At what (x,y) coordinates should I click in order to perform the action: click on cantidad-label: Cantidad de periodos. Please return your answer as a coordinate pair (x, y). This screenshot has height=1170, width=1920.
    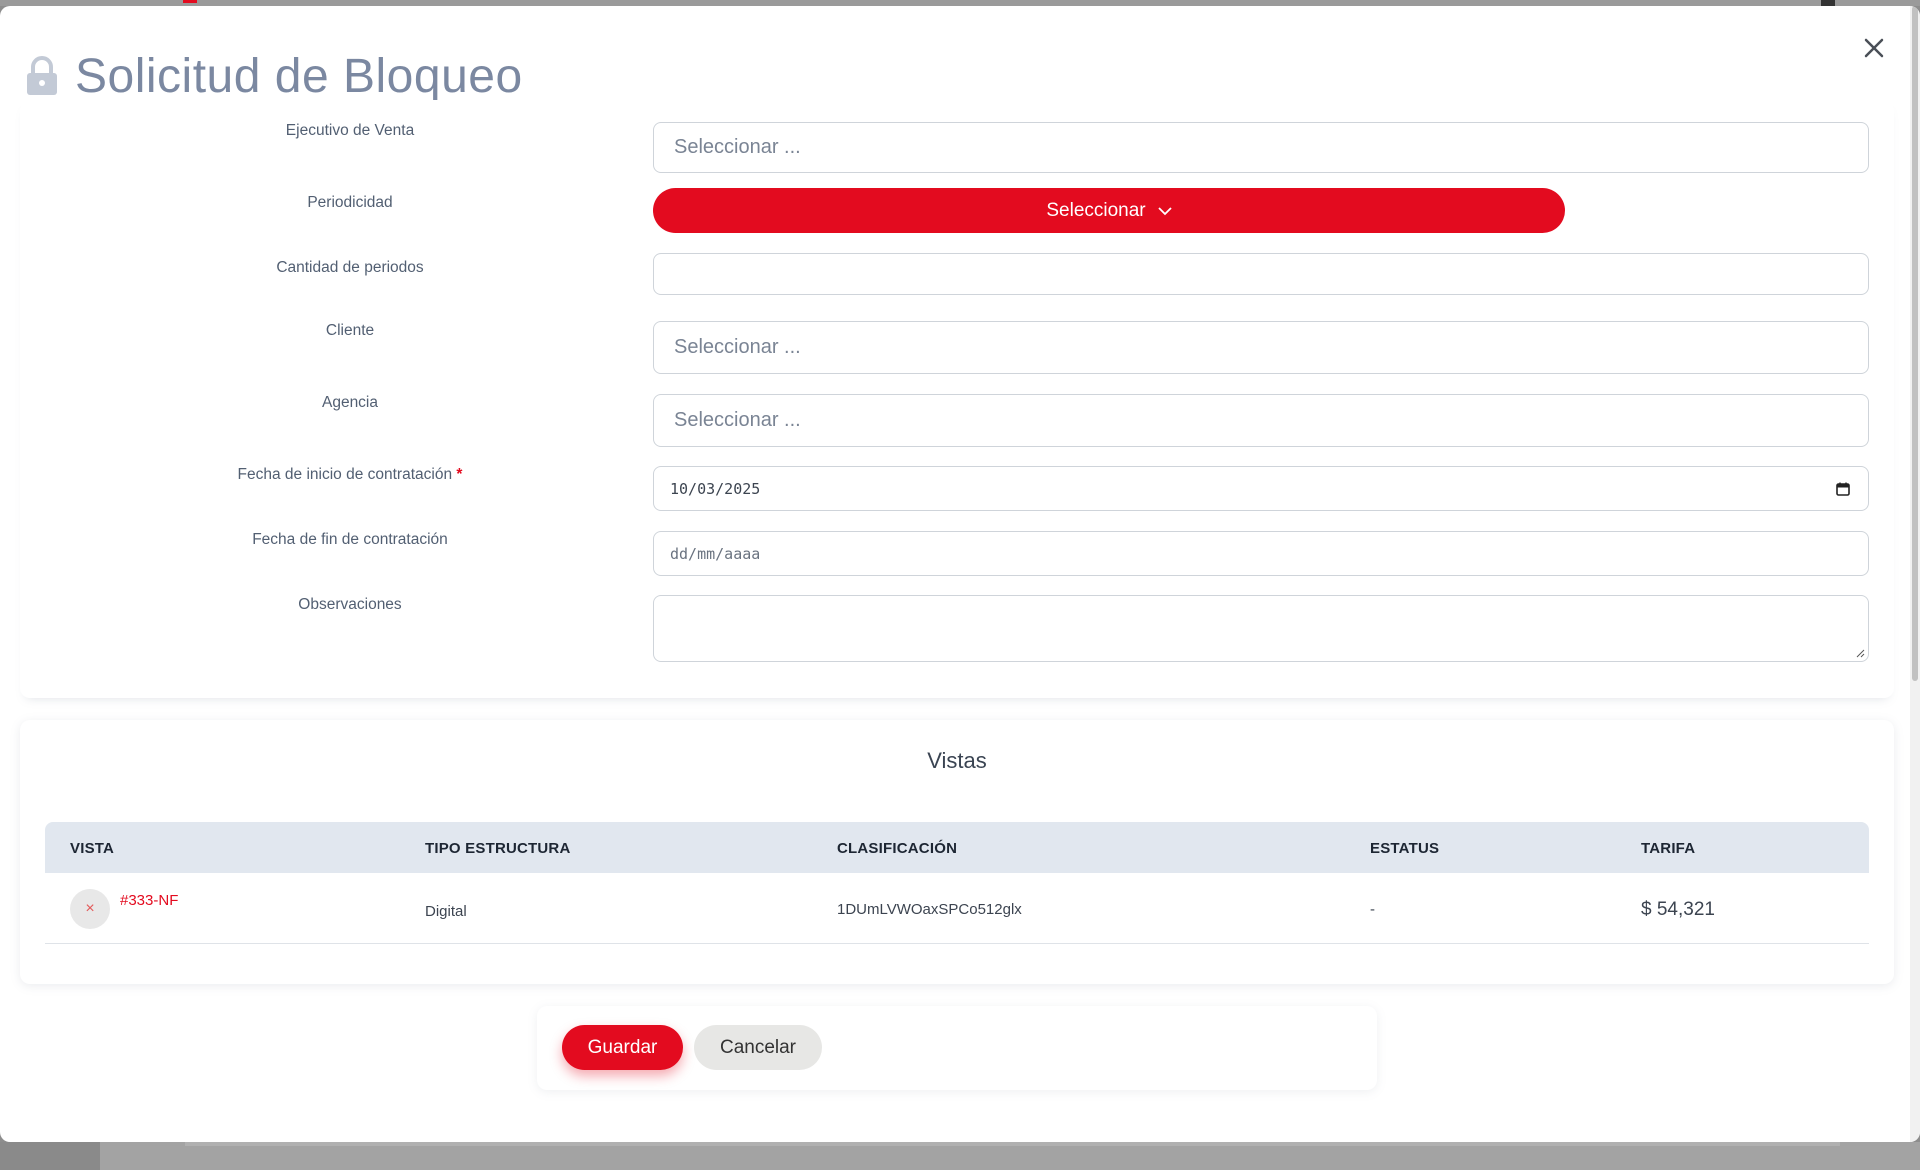
    Looking at the image, I should click on (350, 267).